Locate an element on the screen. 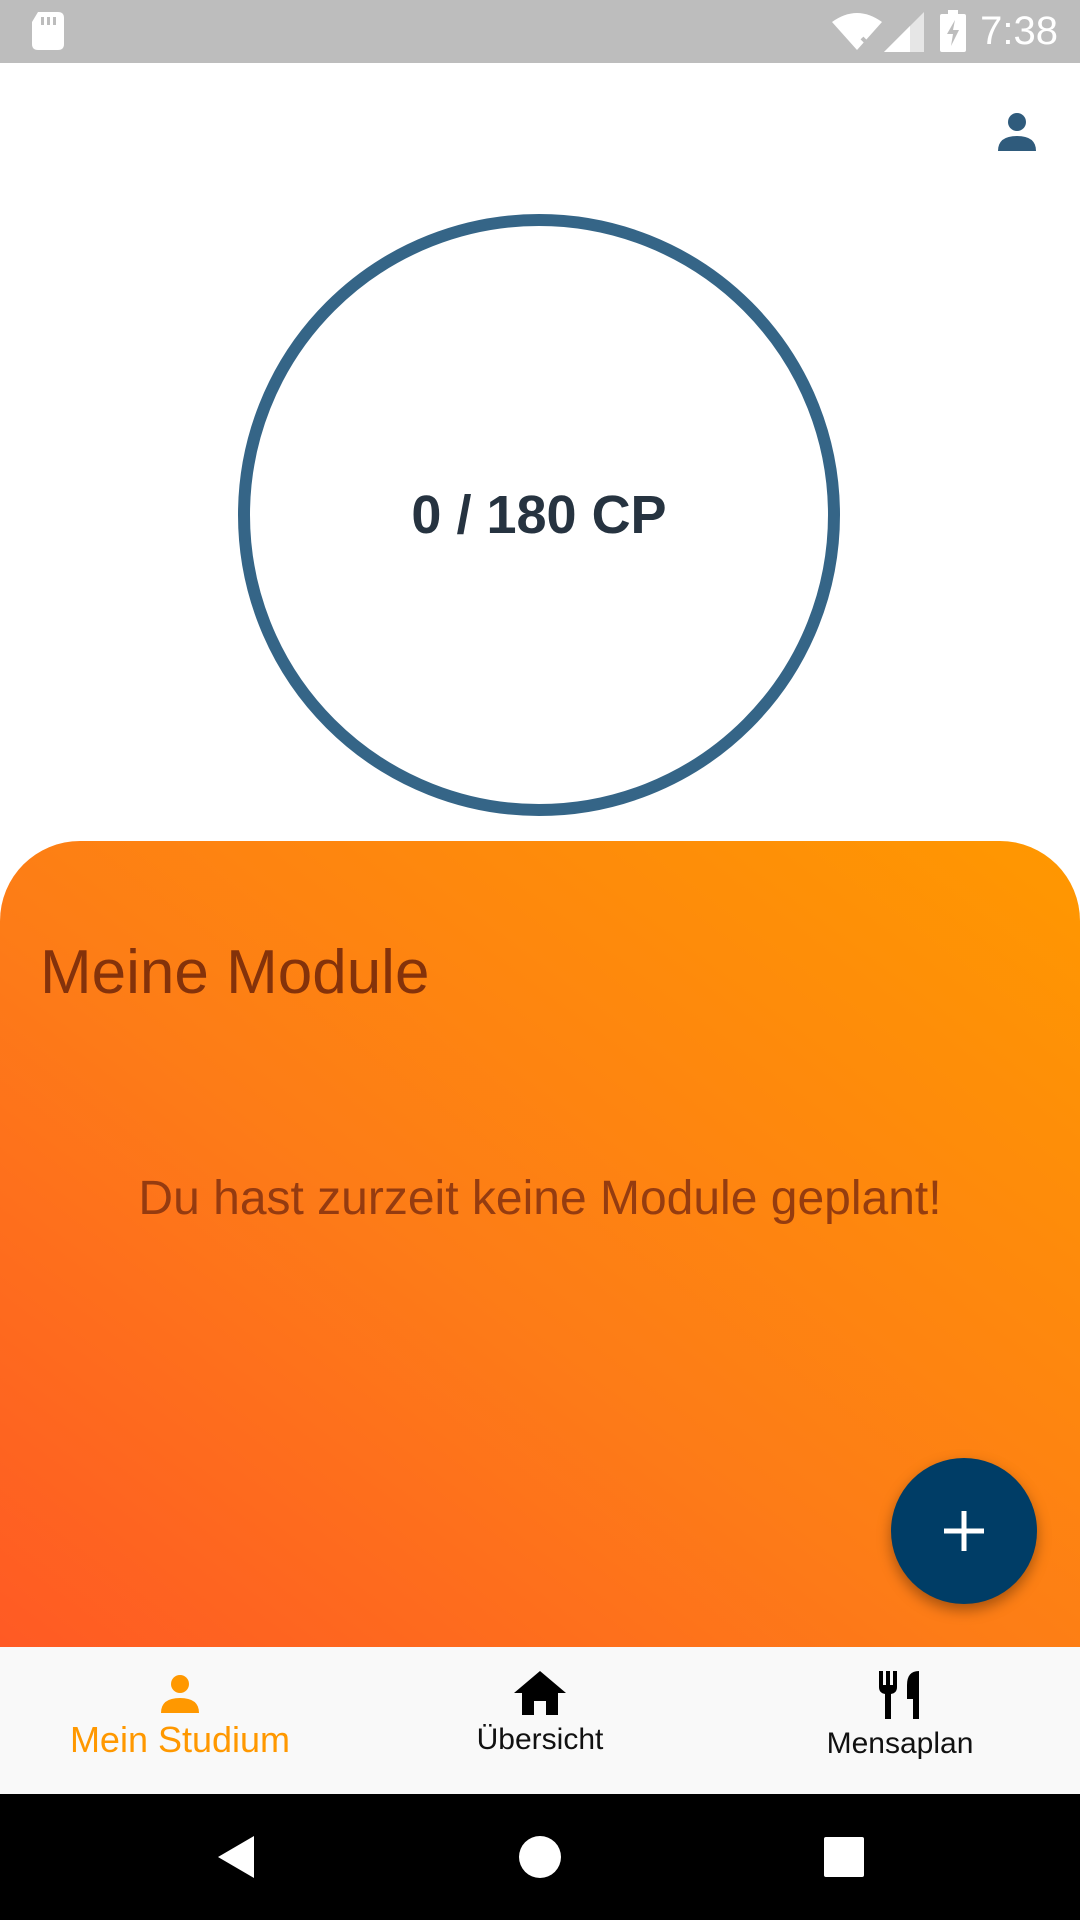  modules-title: Meine Module is located at coordinates (235, 972).